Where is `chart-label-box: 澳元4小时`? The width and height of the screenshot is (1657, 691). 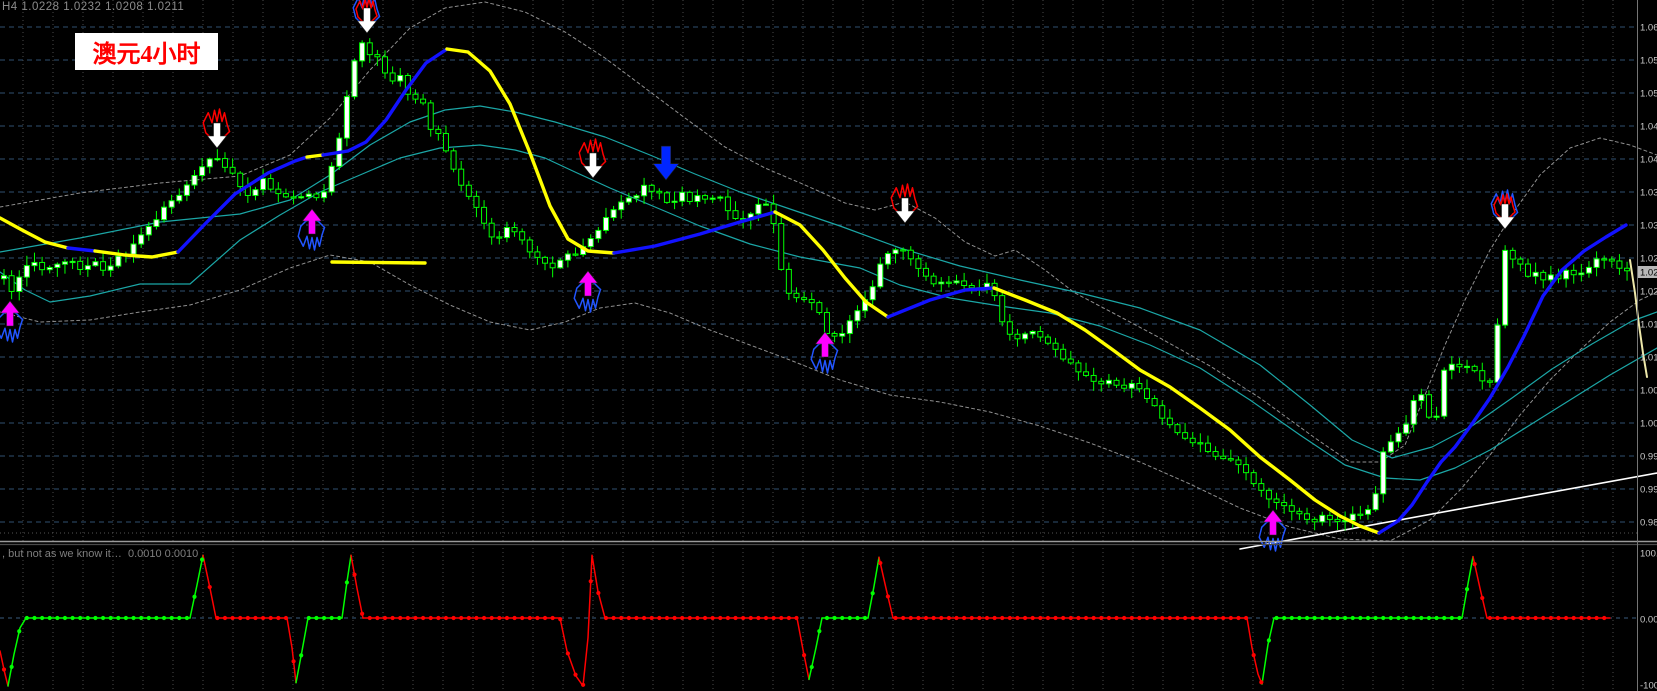 chart-label-box: 澳元4小时 is located at coordinates (146, 51).